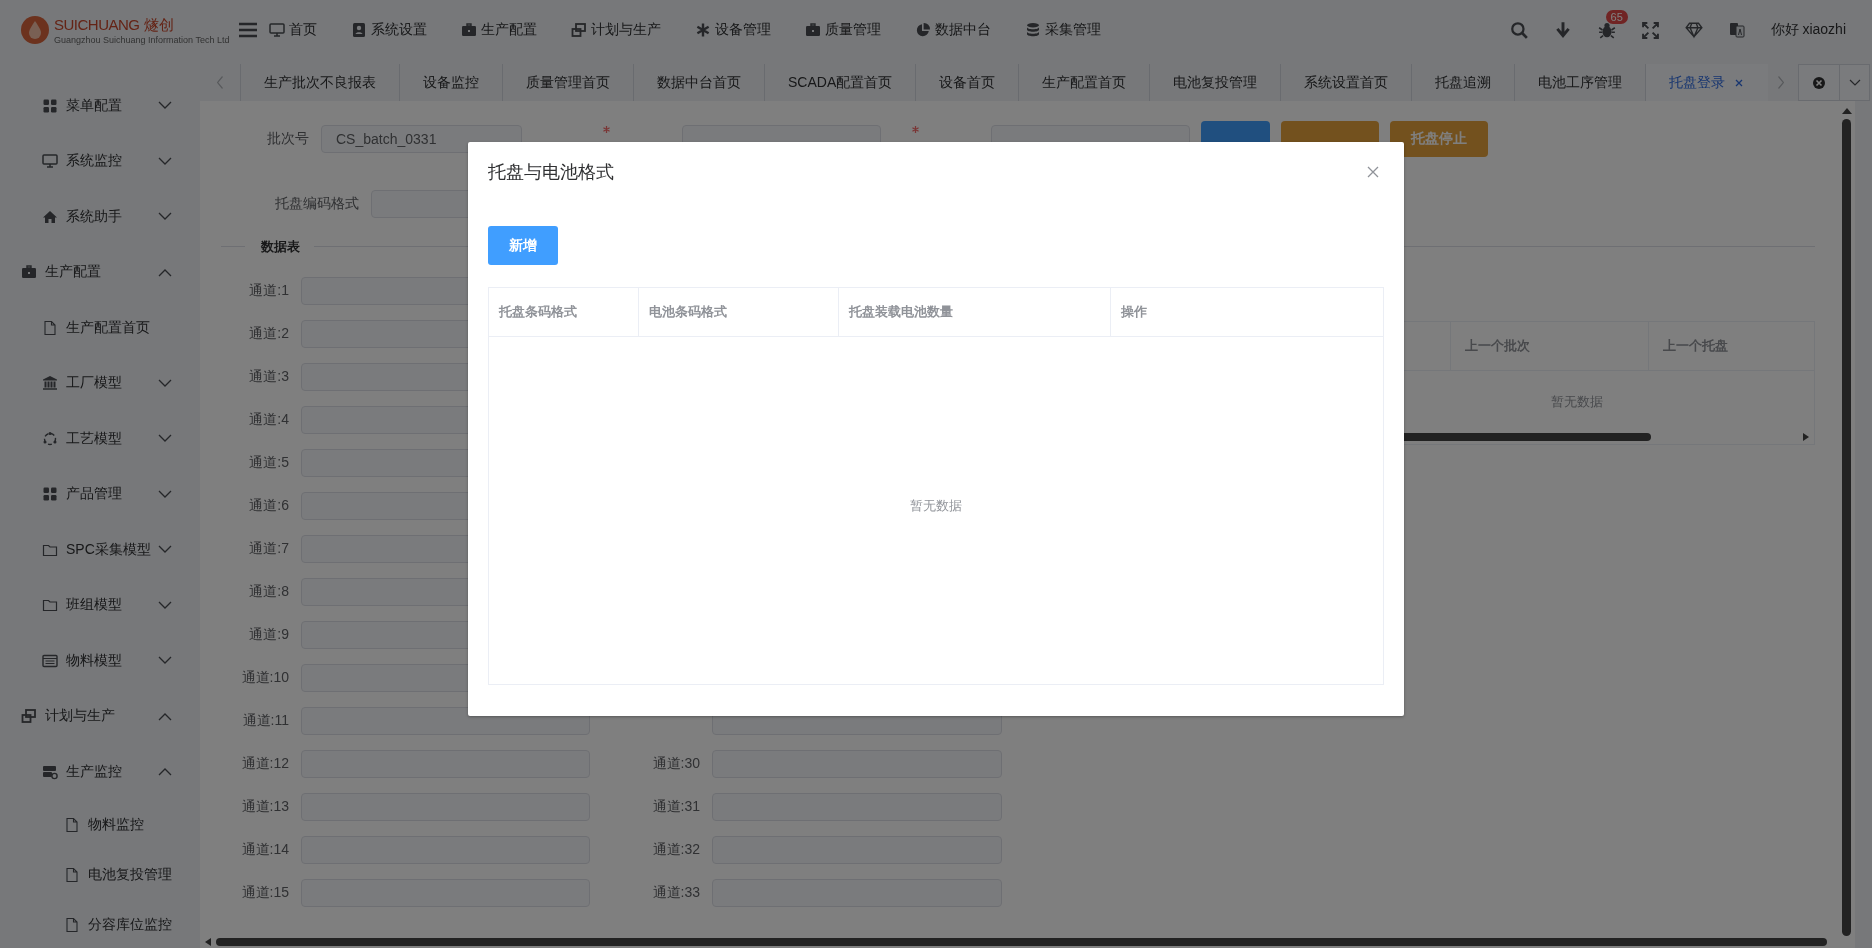 Image resolution: width=1872 pixels, height=948 pixels. What do you see at coordinates (975, 312) in the screenshot?
I see `column-header: 托盘装载电池数量` at bounding box center [975, 312].